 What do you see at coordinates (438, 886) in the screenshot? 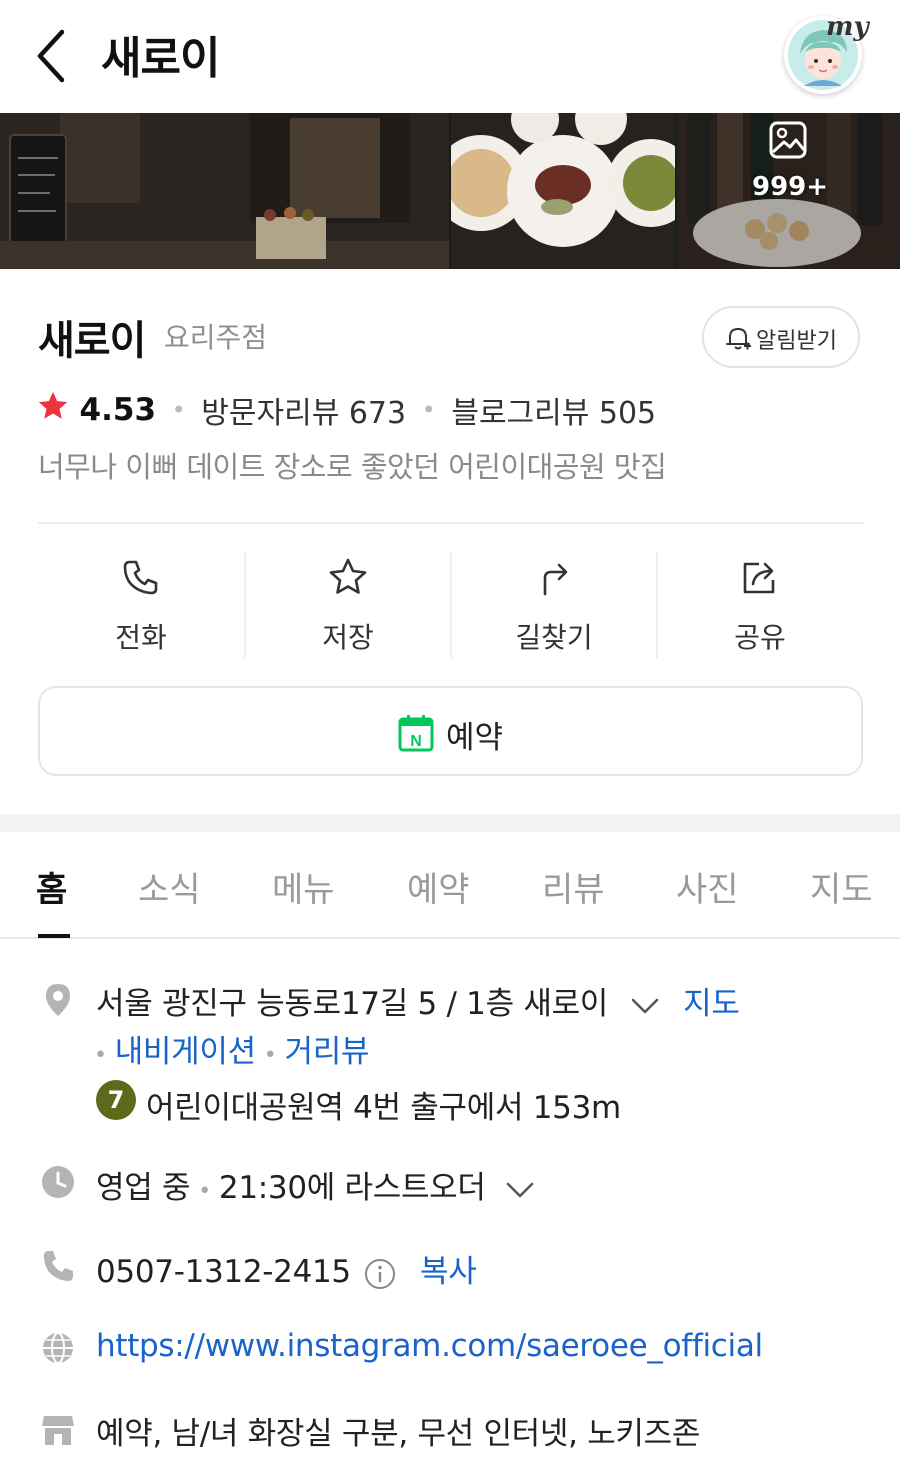
I see `tab-reservation: 예약` at bounding box center [438, 886].